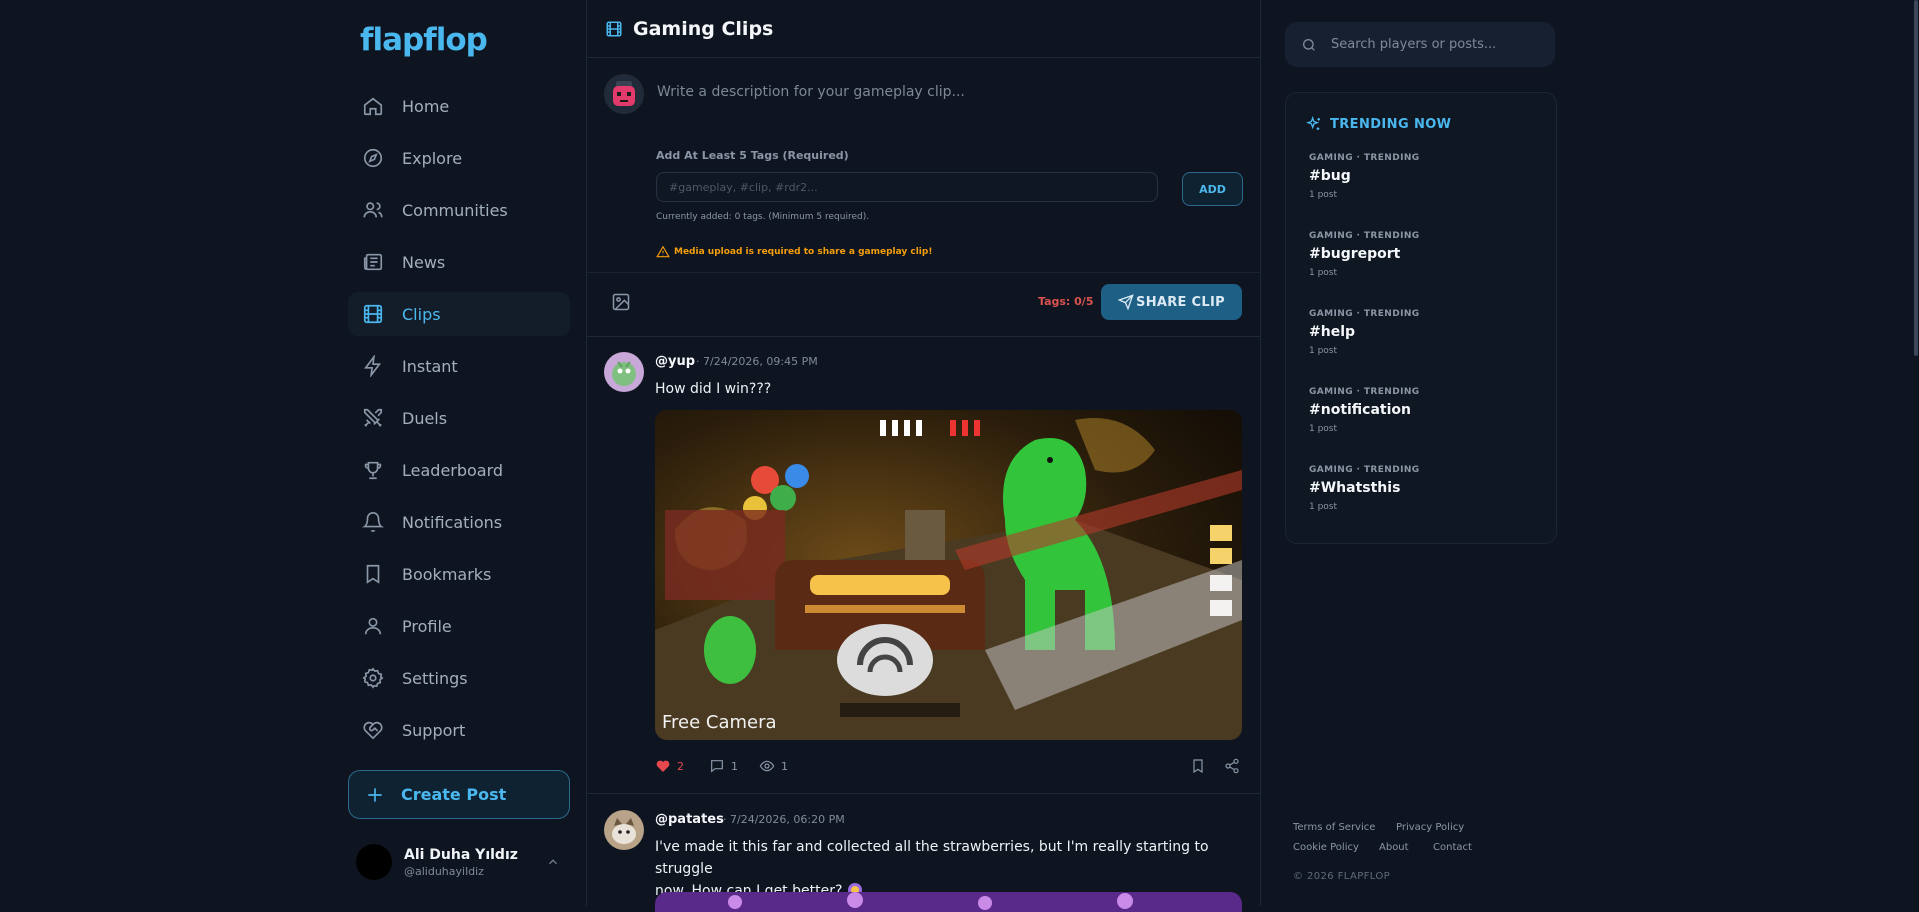  I want to click on post-timestamp: · 7/24/2026, 06:20 PM, so click(784, 819).